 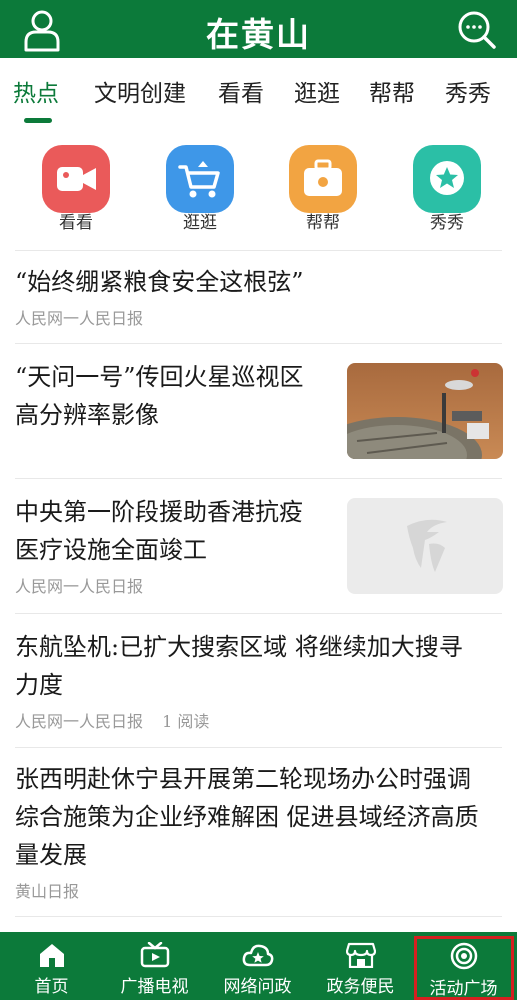 I want to click on quick-link-watch: 看看, so click(x=76, y=189).